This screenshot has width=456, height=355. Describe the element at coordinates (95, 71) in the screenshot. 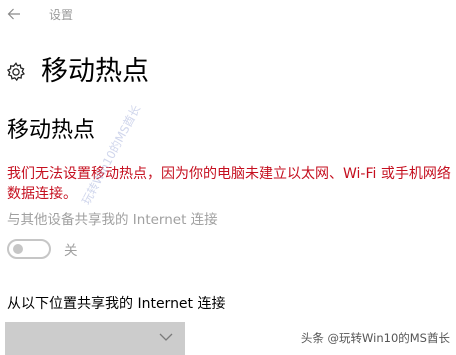

I see `page-title: 移动热点` at that location.